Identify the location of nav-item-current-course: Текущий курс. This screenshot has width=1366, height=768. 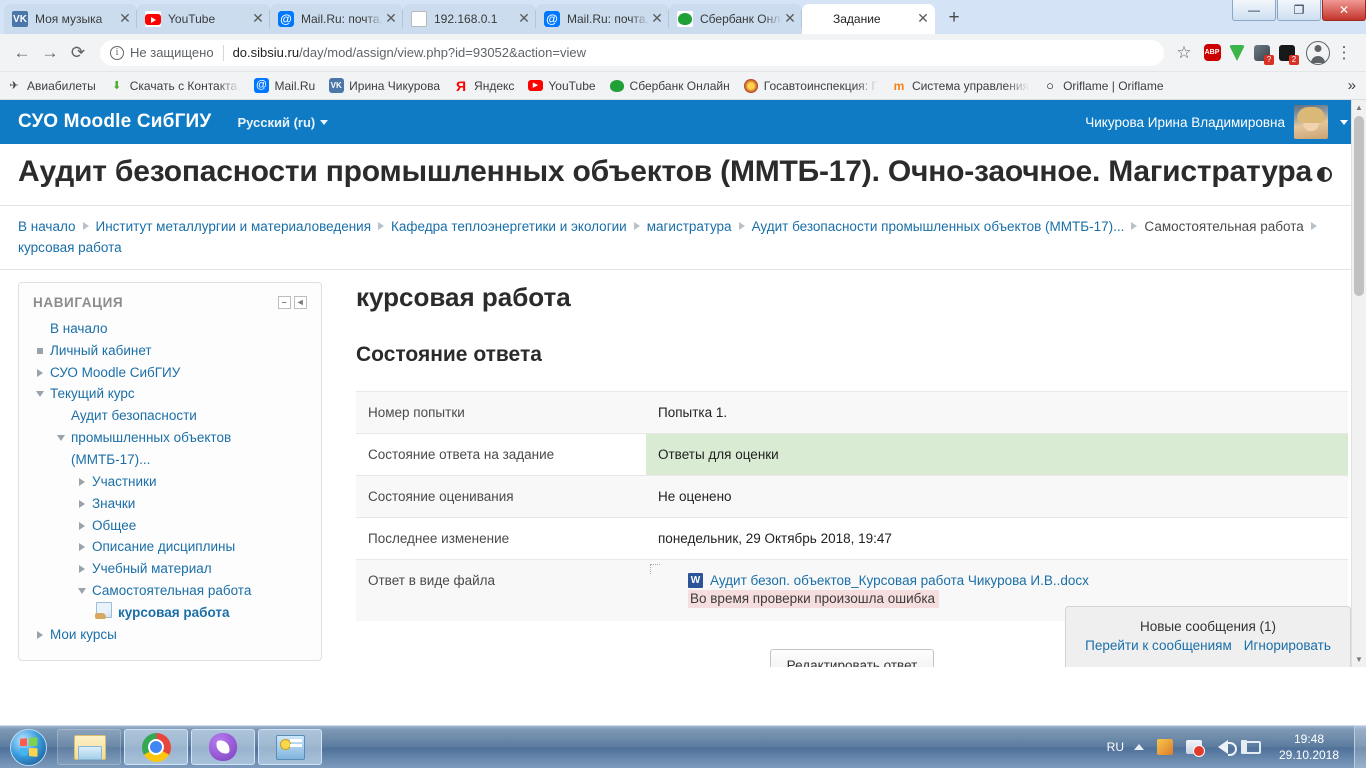
(170, 394).